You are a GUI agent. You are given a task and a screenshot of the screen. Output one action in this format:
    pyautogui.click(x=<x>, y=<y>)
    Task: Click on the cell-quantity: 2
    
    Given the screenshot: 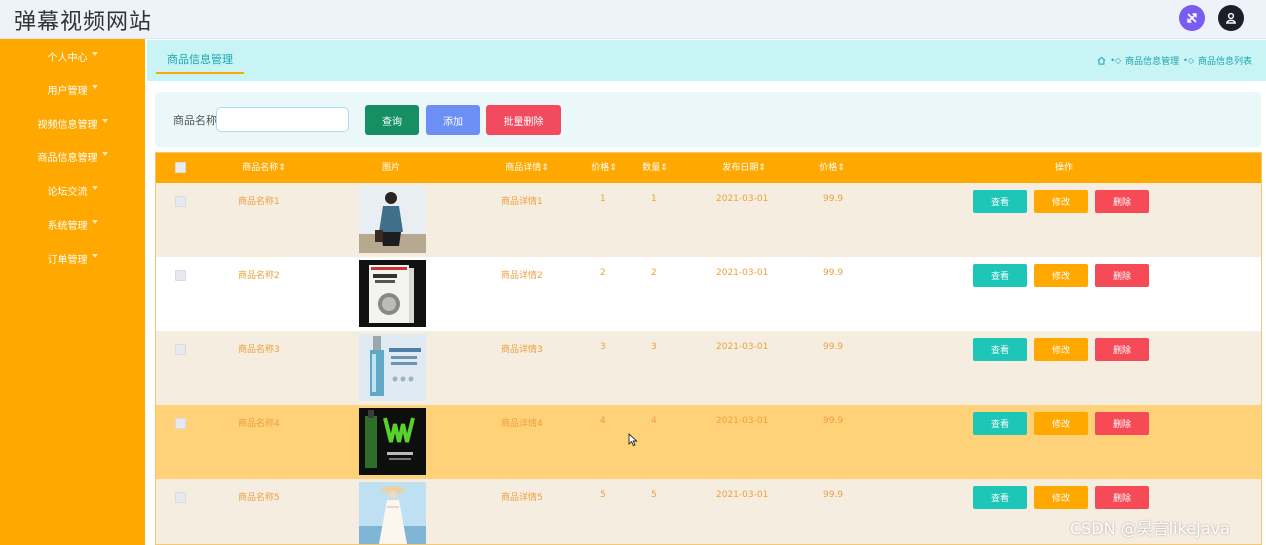 What is the action you would take?
    pyautogui.click(x=654, y=273)
    